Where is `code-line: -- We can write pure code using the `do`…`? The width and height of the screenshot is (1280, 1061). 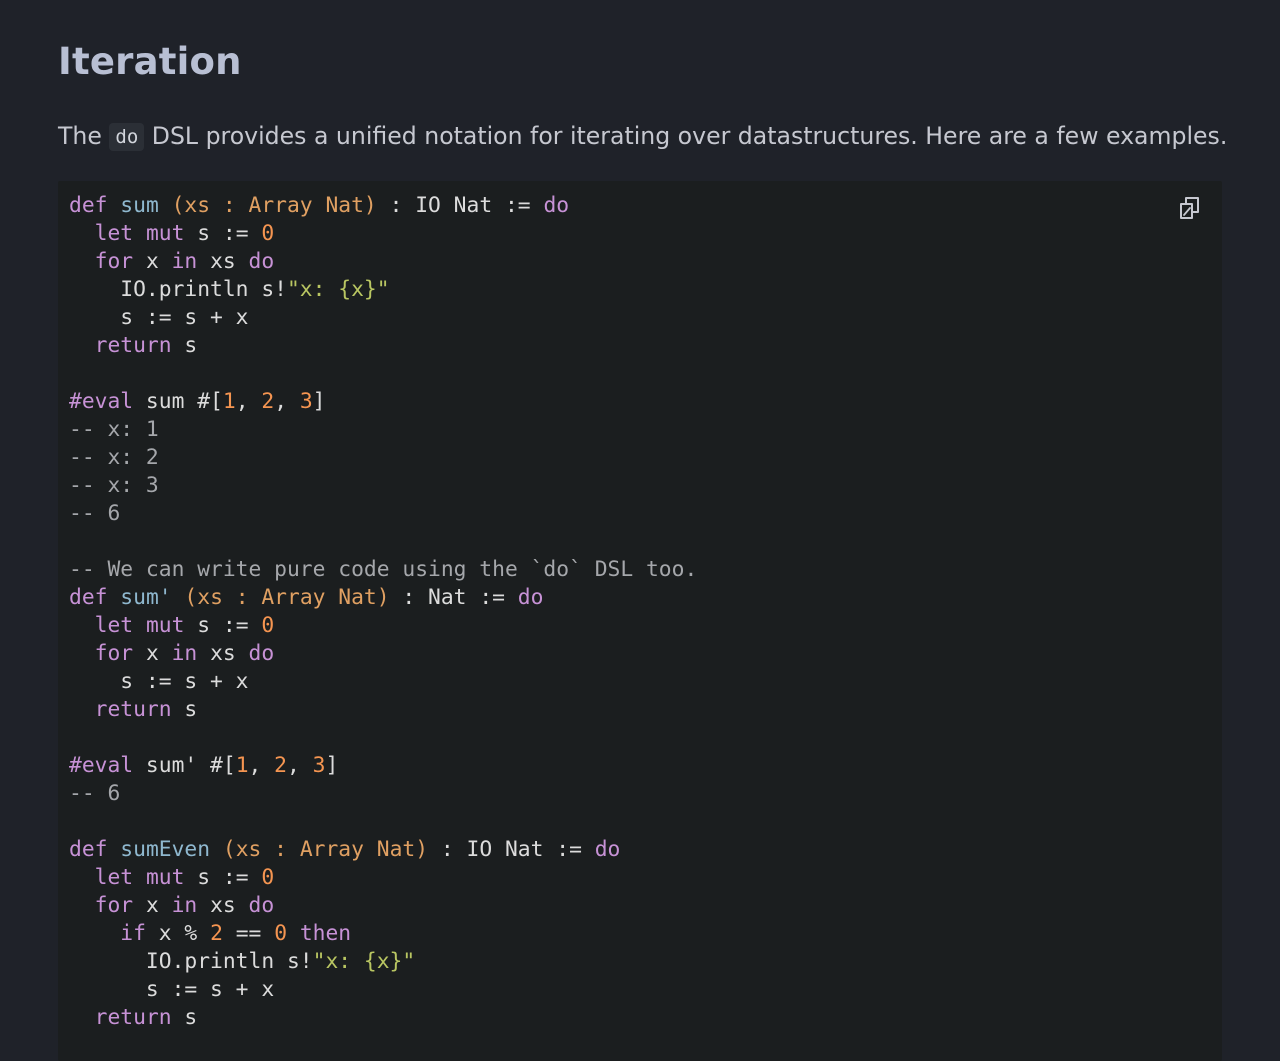
code-line: -- We can write pure code using the `do`… is located at coordinates (383, 570).